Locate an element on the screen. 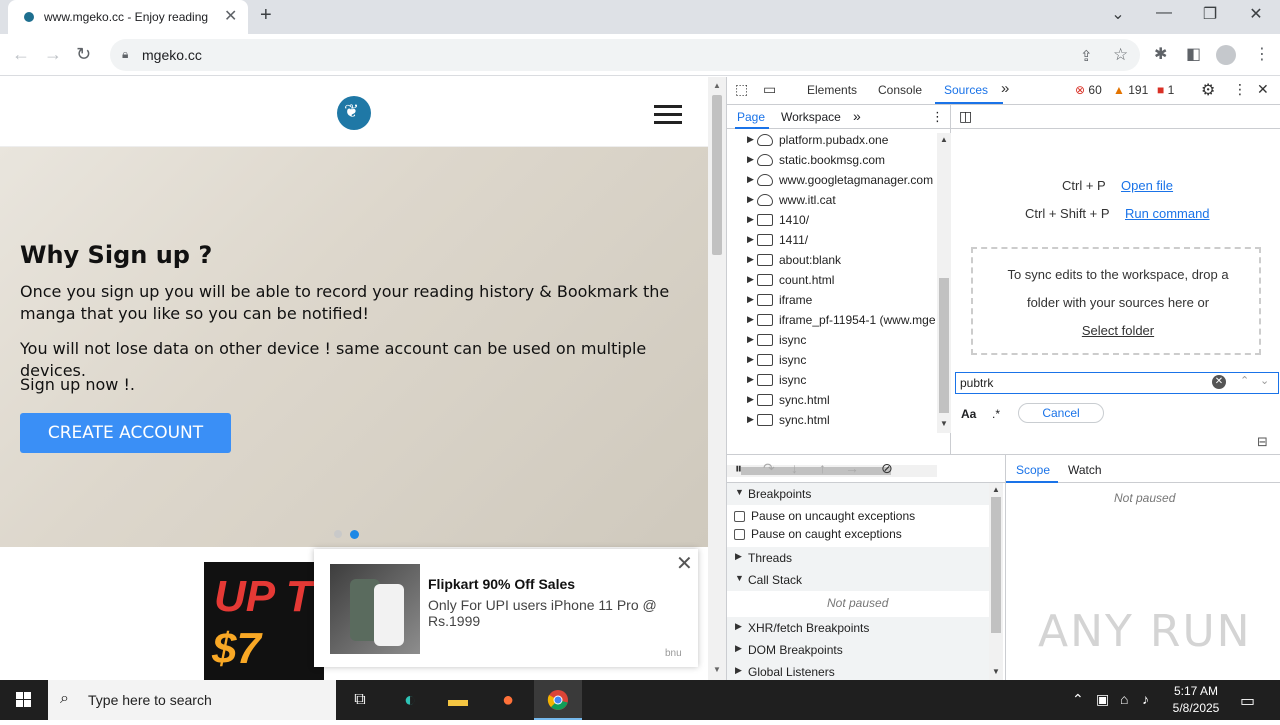  page-scroll-thumb is located at coordinates (717, 175).